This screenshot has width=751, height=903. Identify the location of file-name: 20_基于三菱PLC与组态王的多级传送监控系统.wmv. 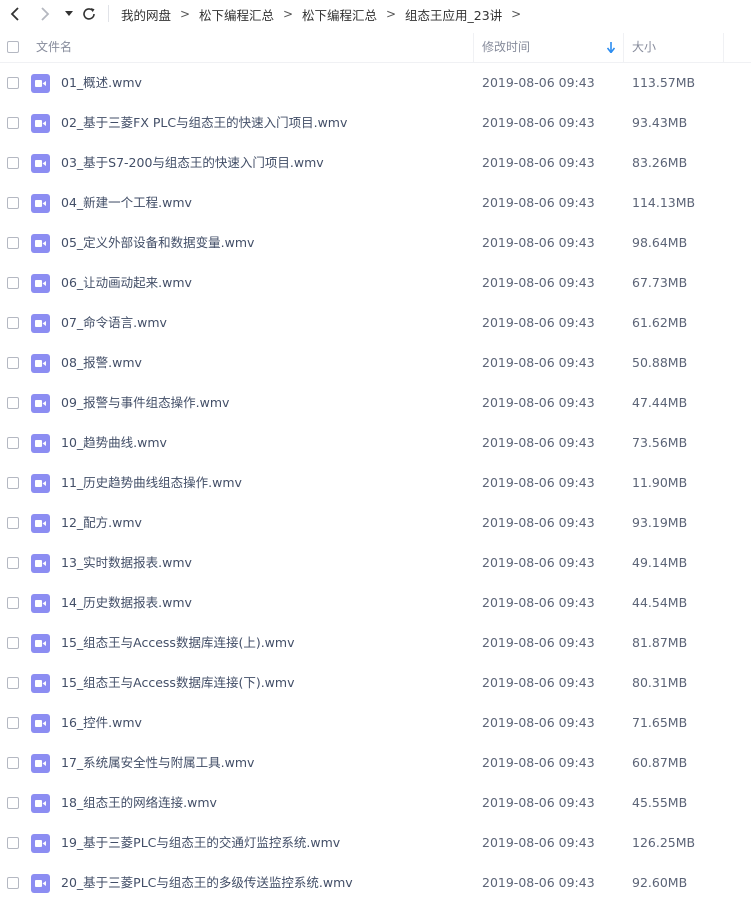
(207, 883).